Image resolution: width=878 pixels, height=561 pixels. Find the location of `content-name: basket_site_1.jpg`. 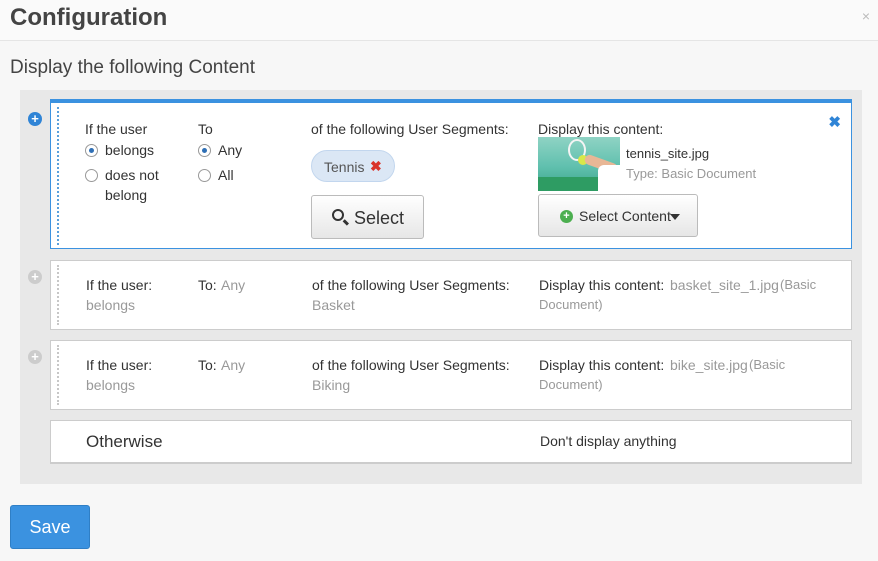

content-name: basket_site_1.jpg is located at coordinates (724, 285).